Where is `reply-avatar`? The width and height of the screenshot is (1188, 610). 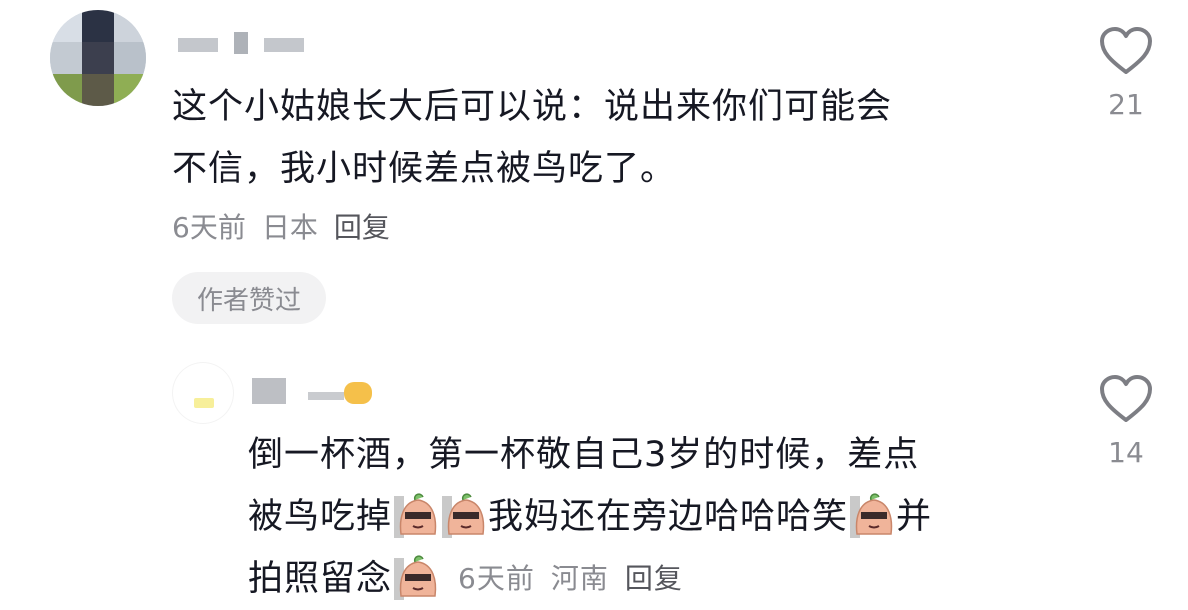
reply-avatar is located at coordinates (203, 393).